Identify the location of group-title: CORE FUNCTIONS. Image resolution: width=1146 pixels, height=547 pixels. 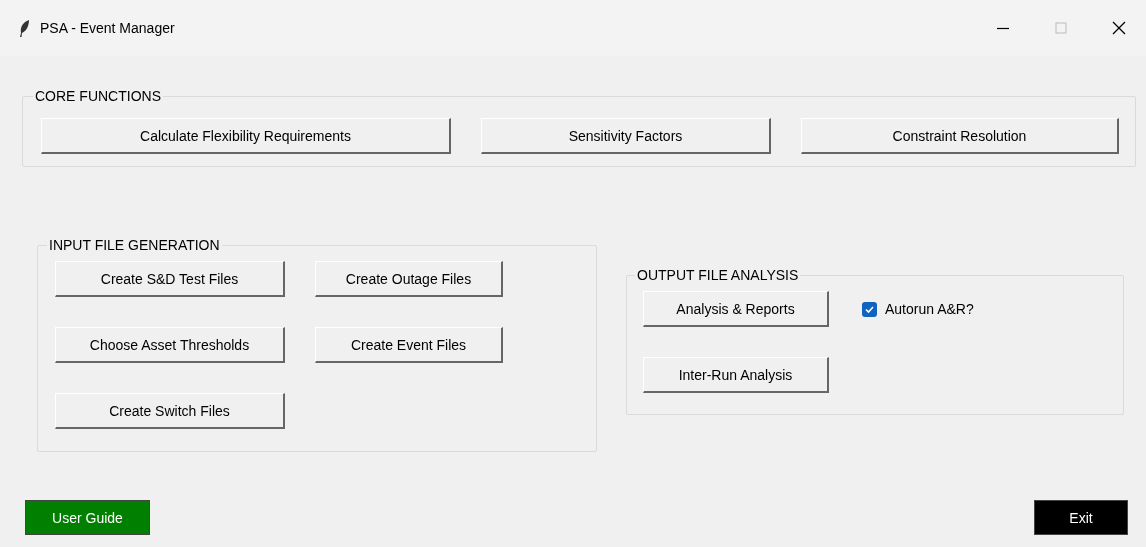
(98, 96).